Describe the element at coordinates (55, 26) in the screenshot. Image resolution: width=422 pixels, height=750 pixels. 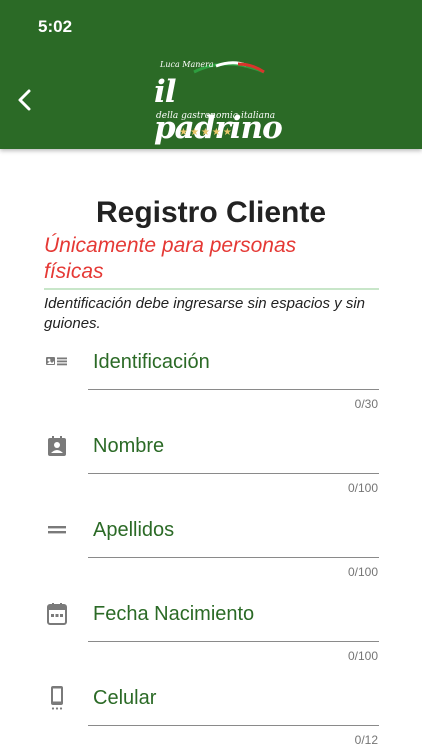
I see `status-time: 5:02` at that location.